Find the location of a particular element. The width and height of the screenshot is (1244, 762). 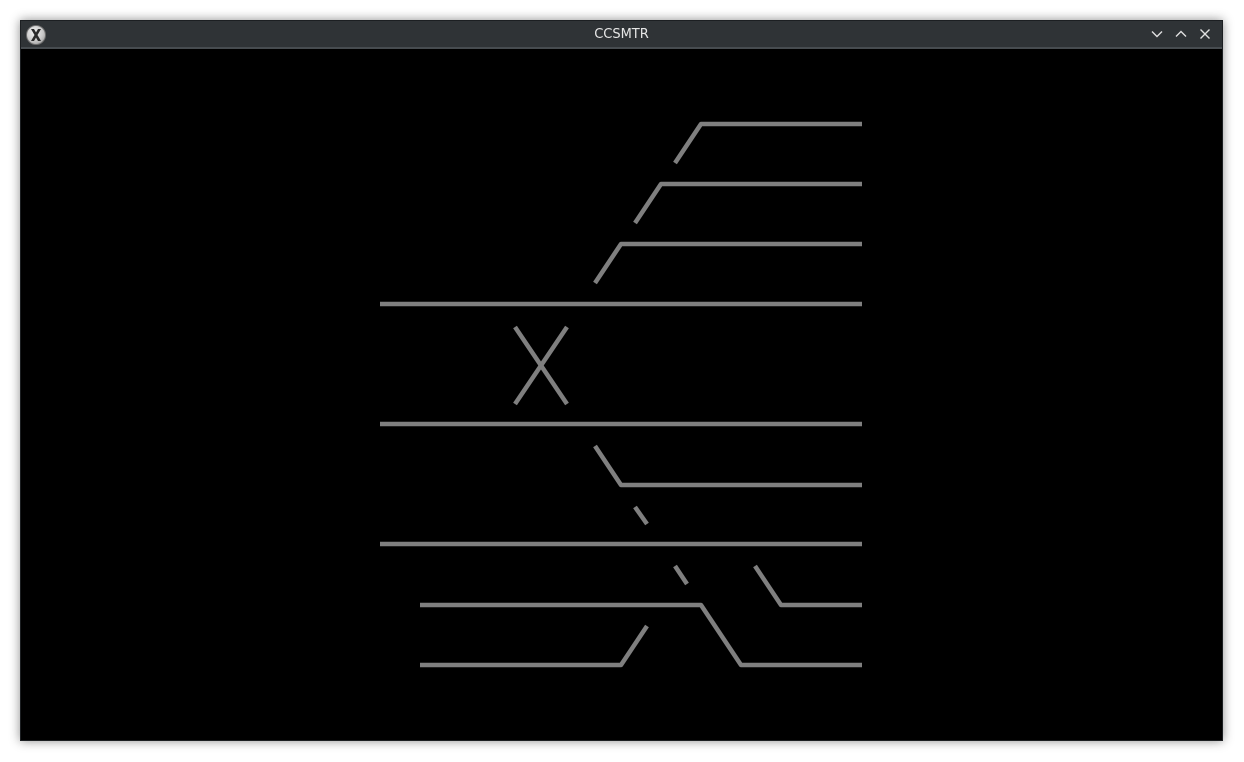

maximize-button is located at coordinates (1181, 34).